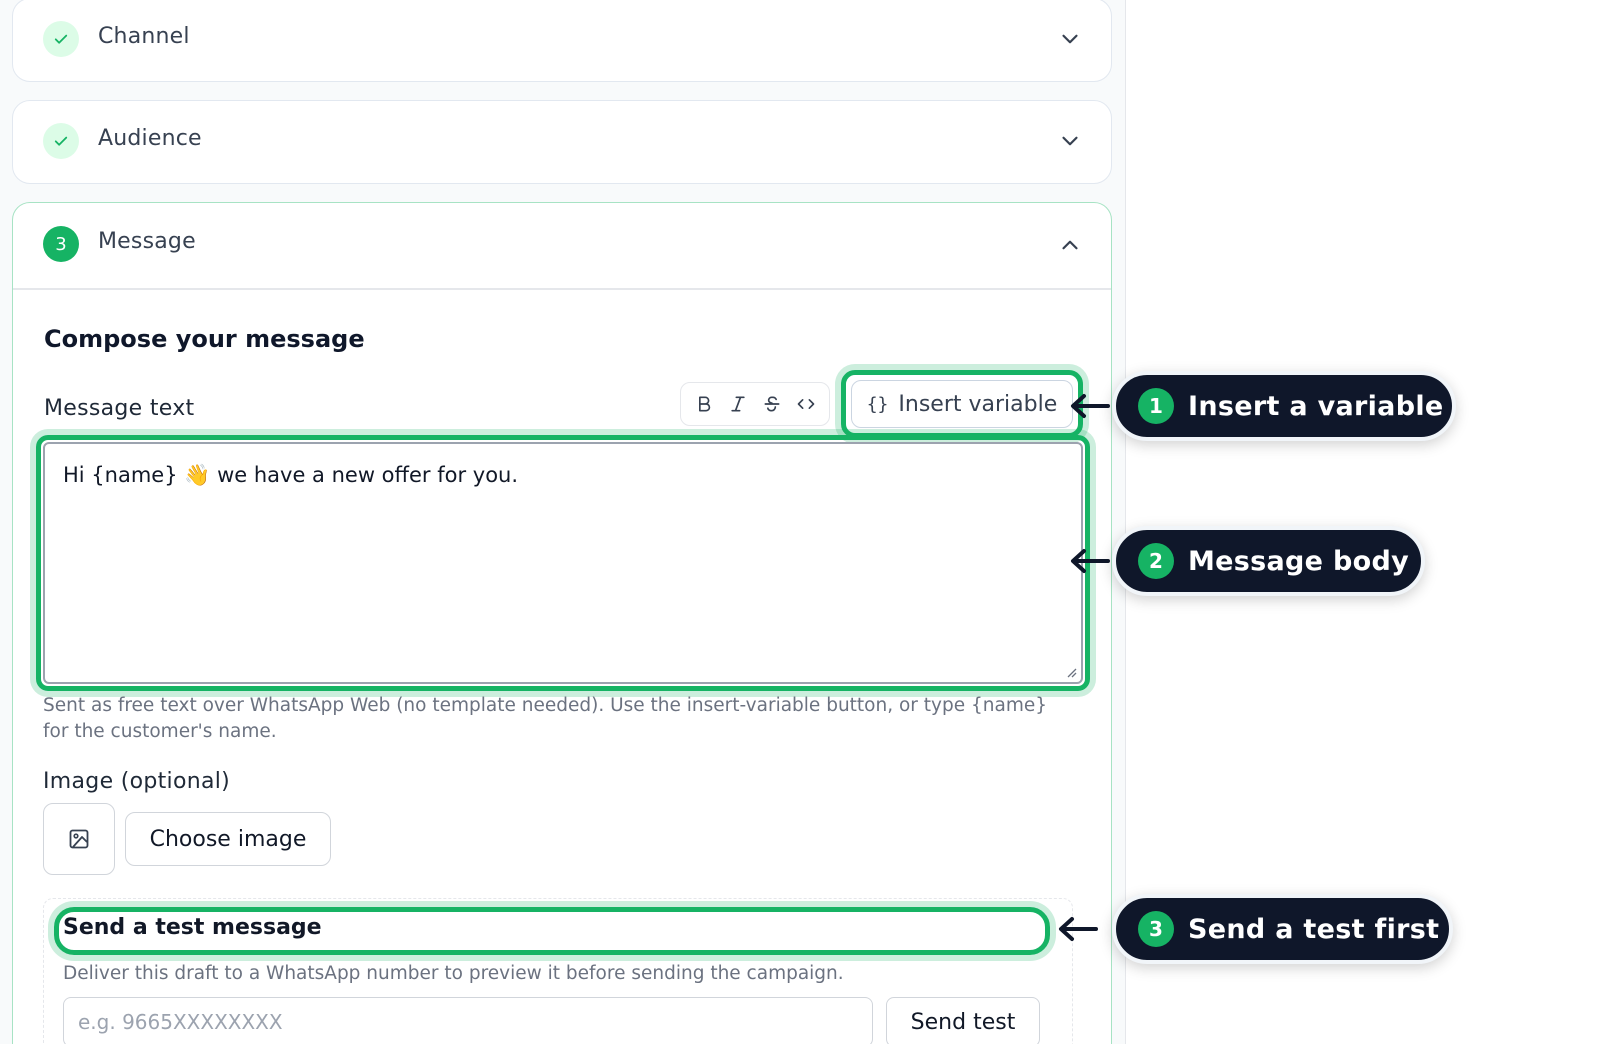 The image size is (1600, 1044). I want to click on compose-title: Compose your message, so click(204, 339).